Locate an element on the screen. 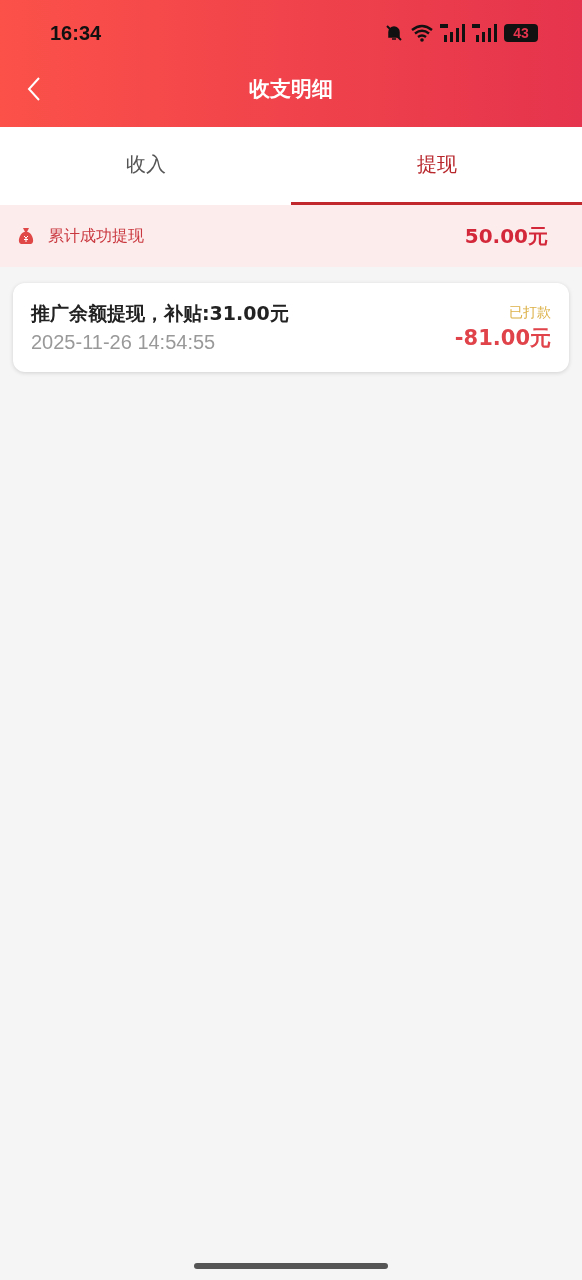 The image size is (582, 1280). muted-bell-icon is located at coordinates (394, 33).